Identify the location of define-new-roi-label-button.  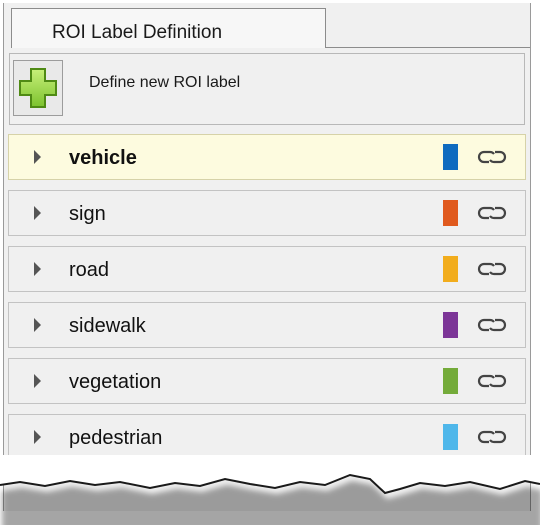
(38, 88).